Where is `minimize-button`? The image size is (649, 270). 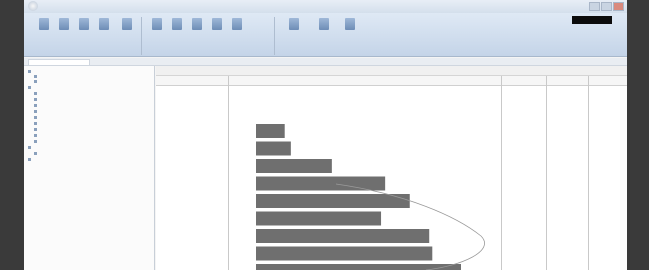 minimize-button is located at coordinates (594, 6).